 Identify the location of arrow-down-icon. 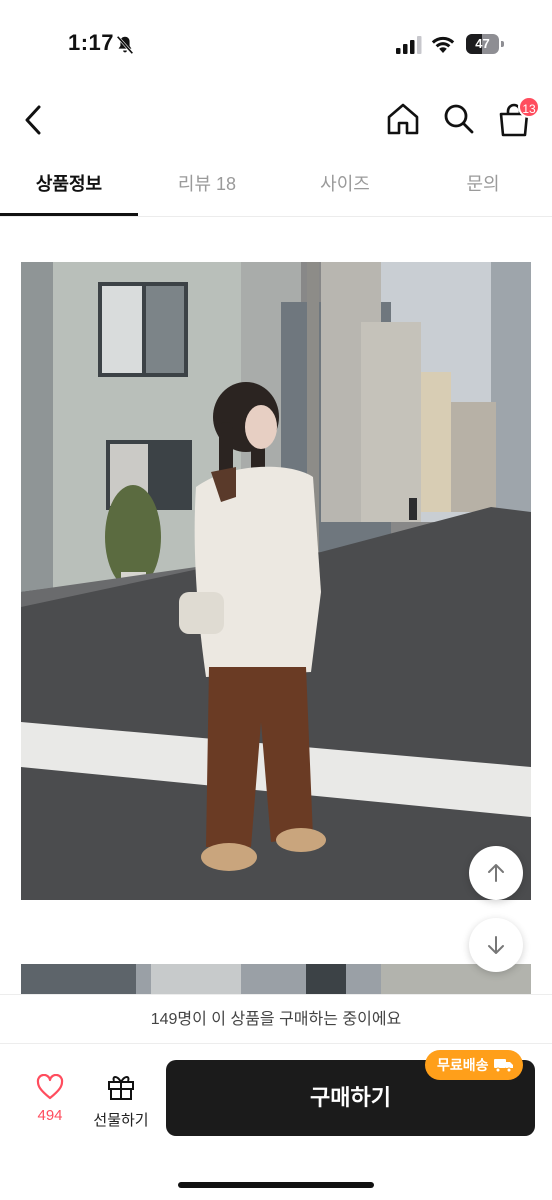
(496, 945).